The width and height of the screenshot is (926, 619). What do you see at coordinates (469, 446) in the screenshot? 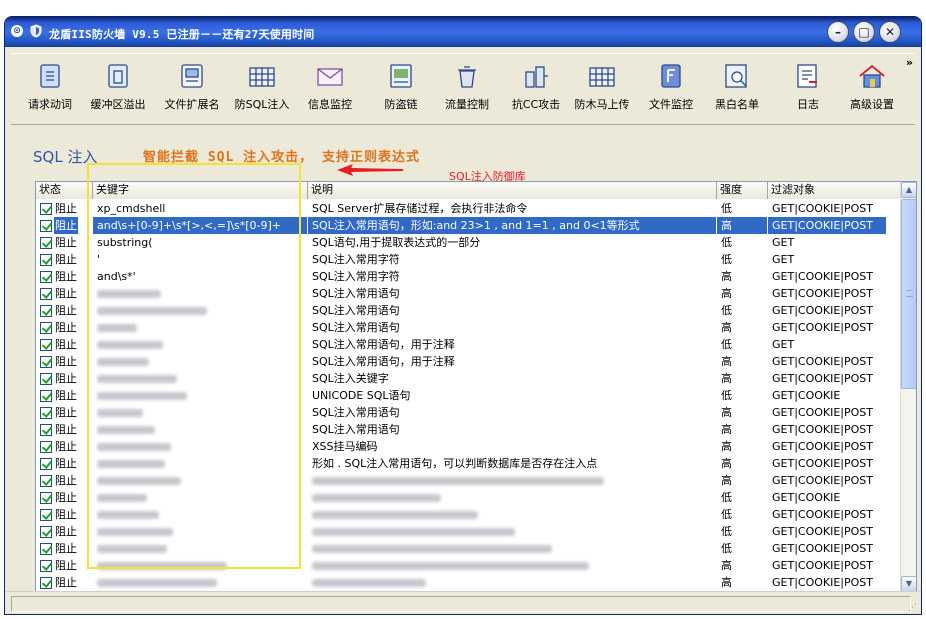
I see `table-row: 阻止 XSS挂马编码 高 GET|COOKIE|POST` at bounding box center [469, 446].